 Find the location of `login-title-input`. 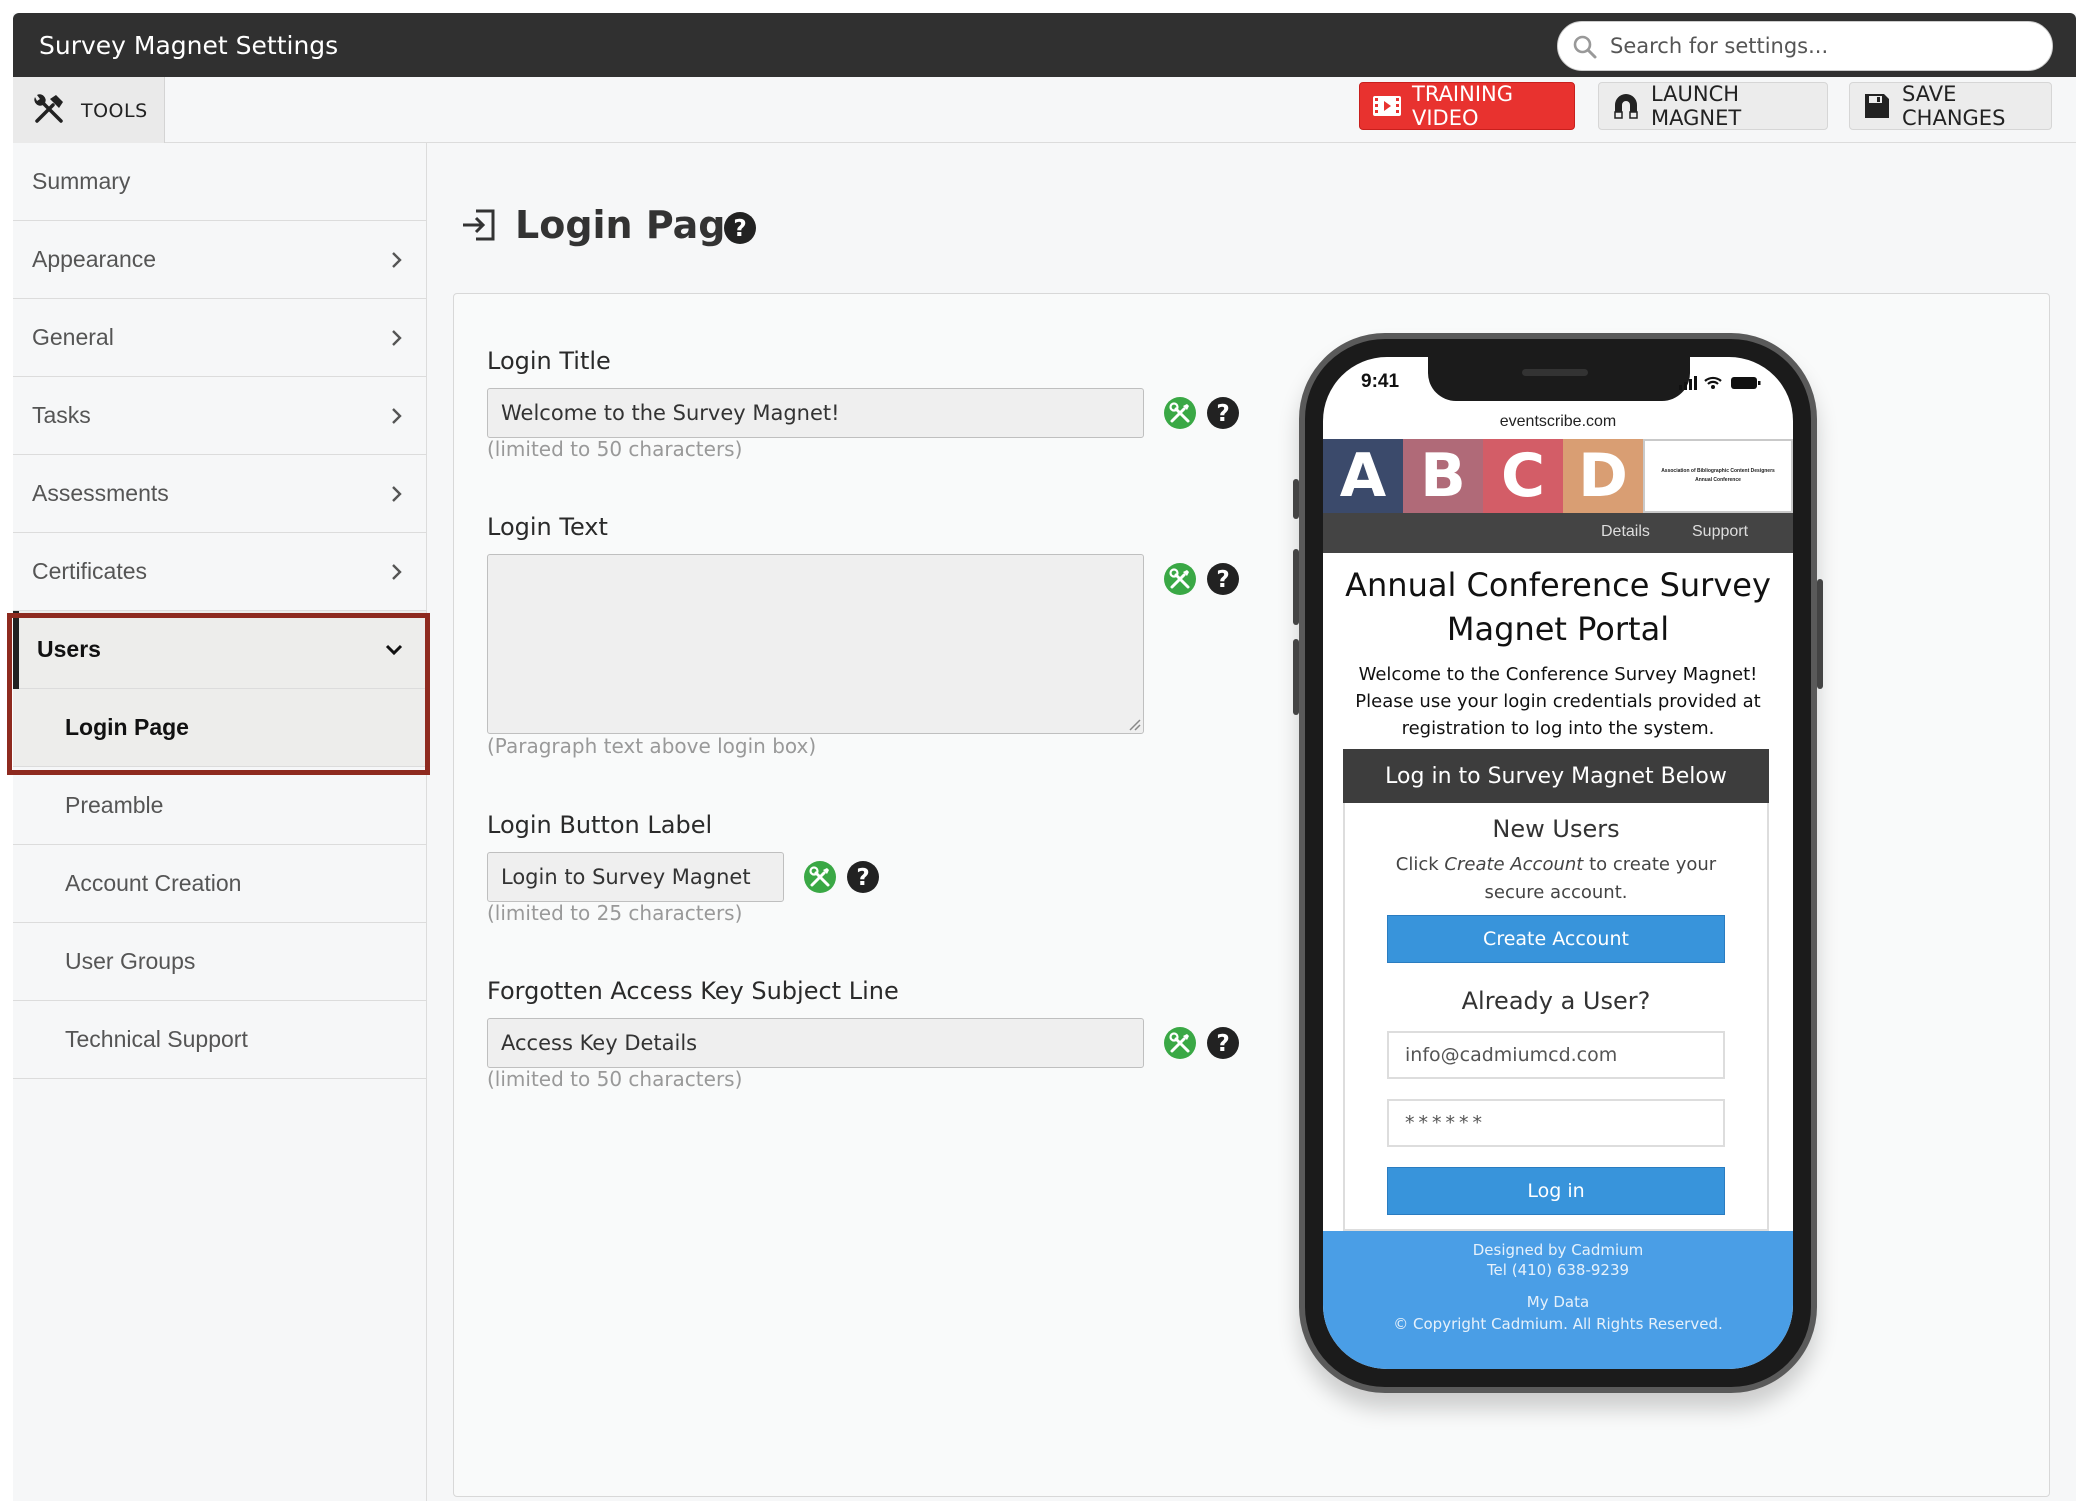

login-title-input is located at coordinates (815, 413).